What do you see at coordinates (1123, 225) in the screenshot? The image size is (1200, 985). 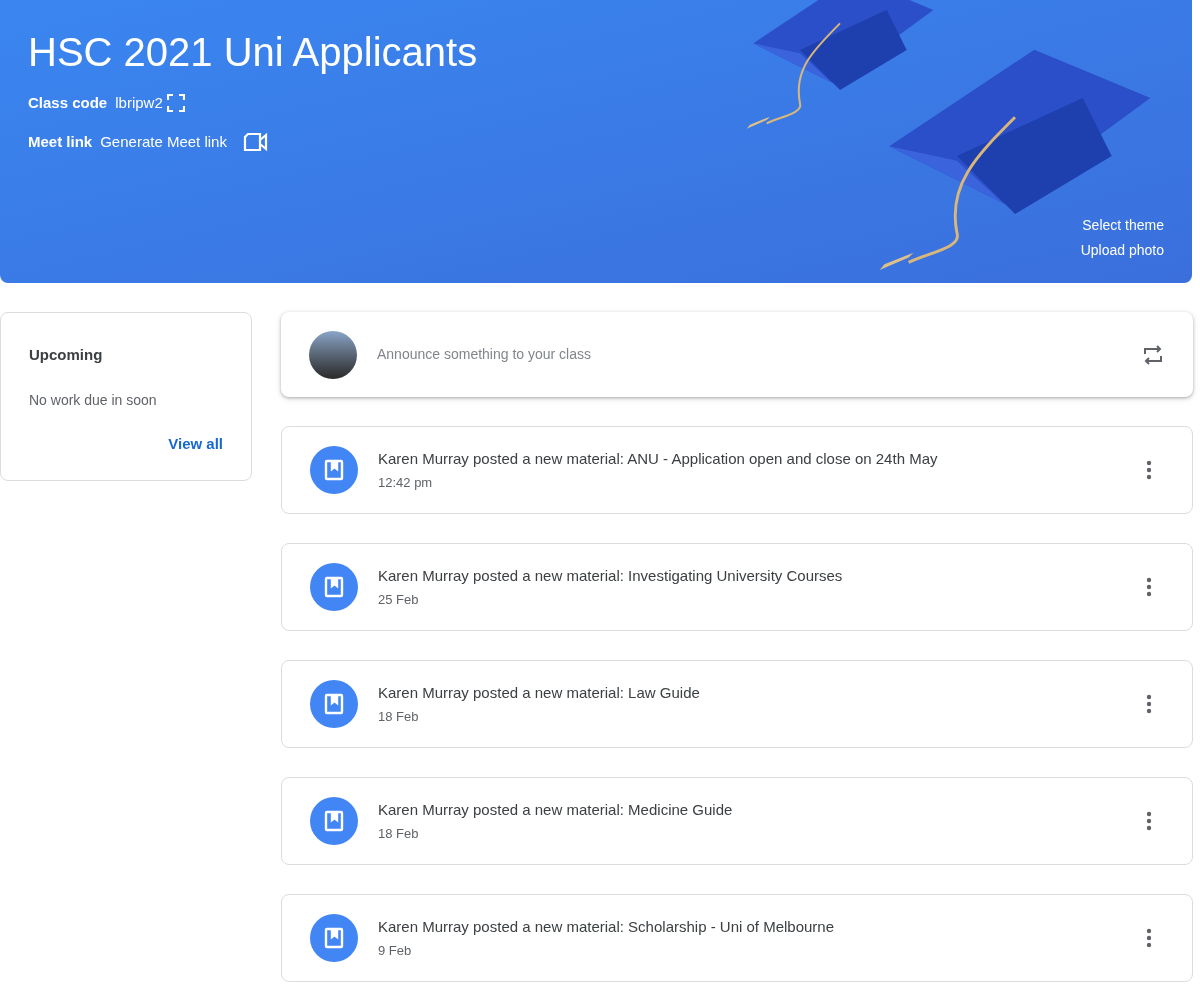 I see `select-theme-button: Select theme` at bounding box center [1123, 225].